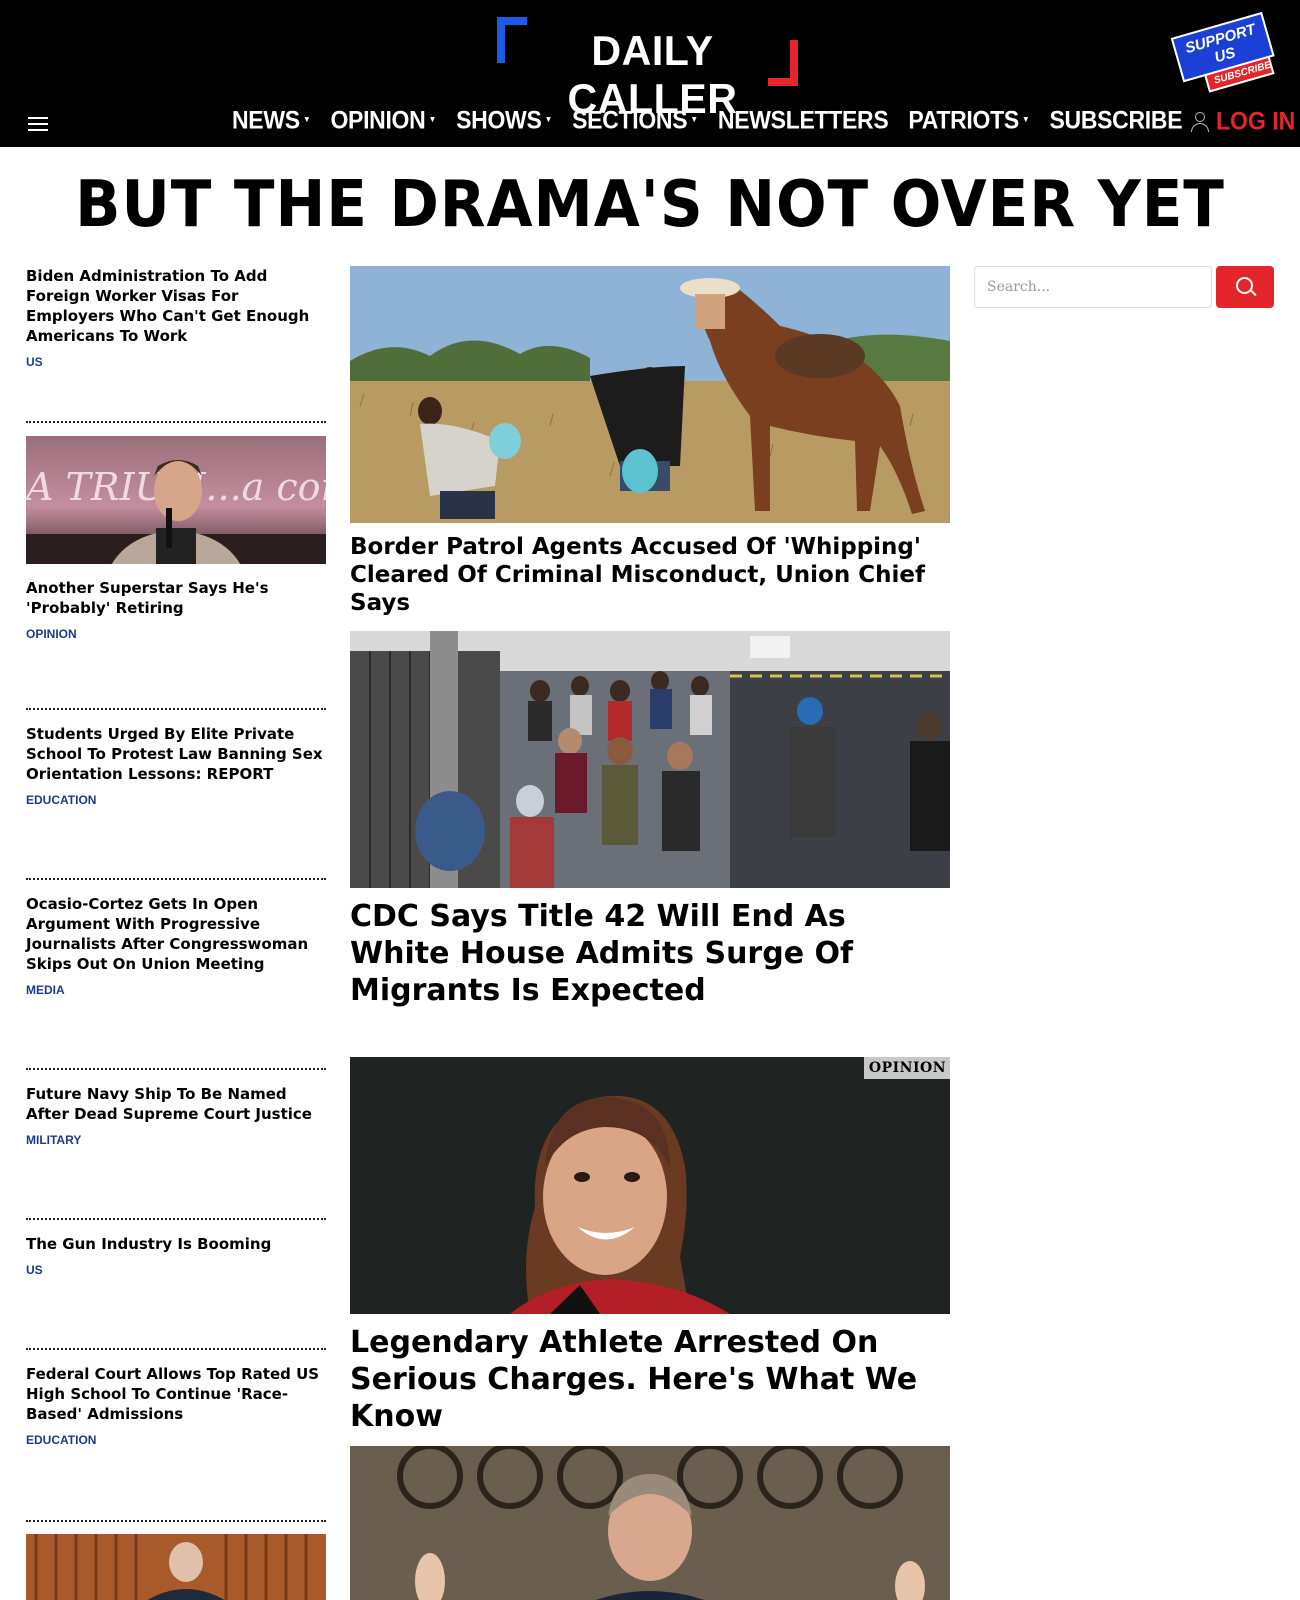 The height and width of the screenshot is (1600, 1300). I want to click on hamburger-icon, so click(38, 124).